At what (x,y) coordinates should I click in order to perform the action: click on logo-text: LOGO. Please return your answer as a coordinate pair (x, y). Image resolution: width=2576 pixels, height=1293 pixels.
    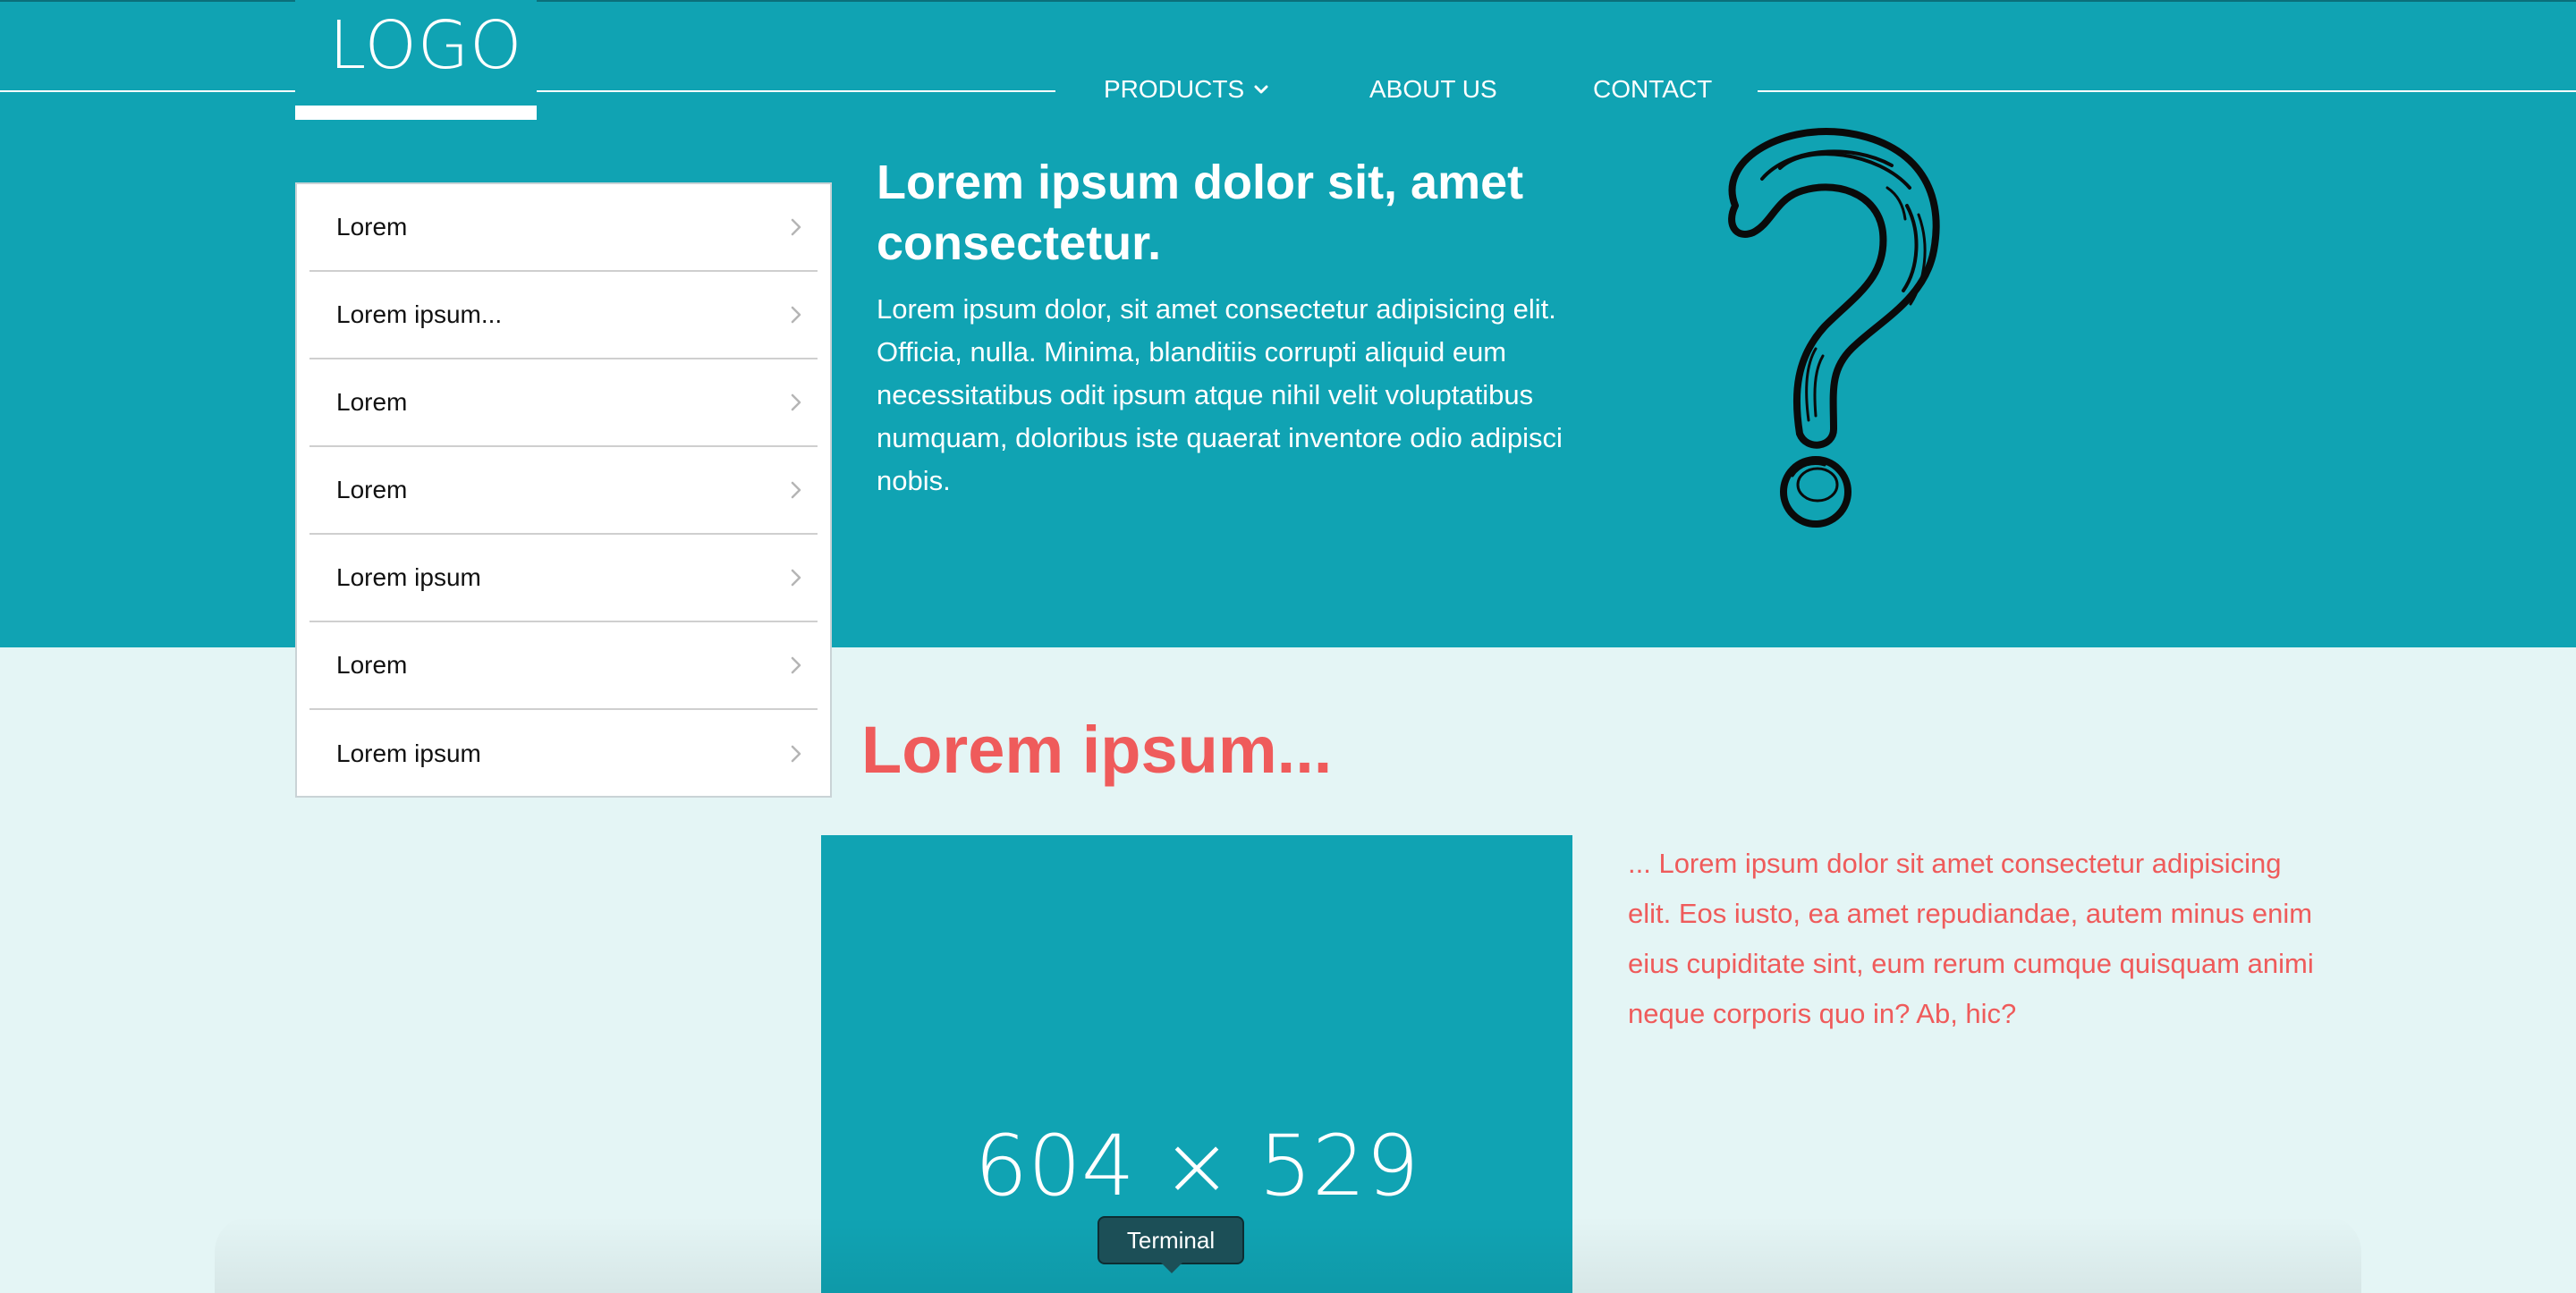
    Looking at the image, I should click on (426, 46).